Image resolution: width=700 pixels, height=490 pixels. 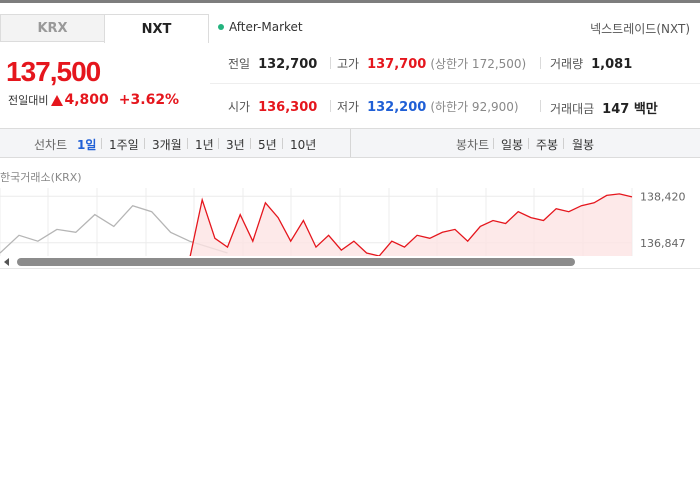 What do you see at coordinates (53, 71) in the screenshot?
I see `current-price: 137,500` at bounding box center [53, 71].